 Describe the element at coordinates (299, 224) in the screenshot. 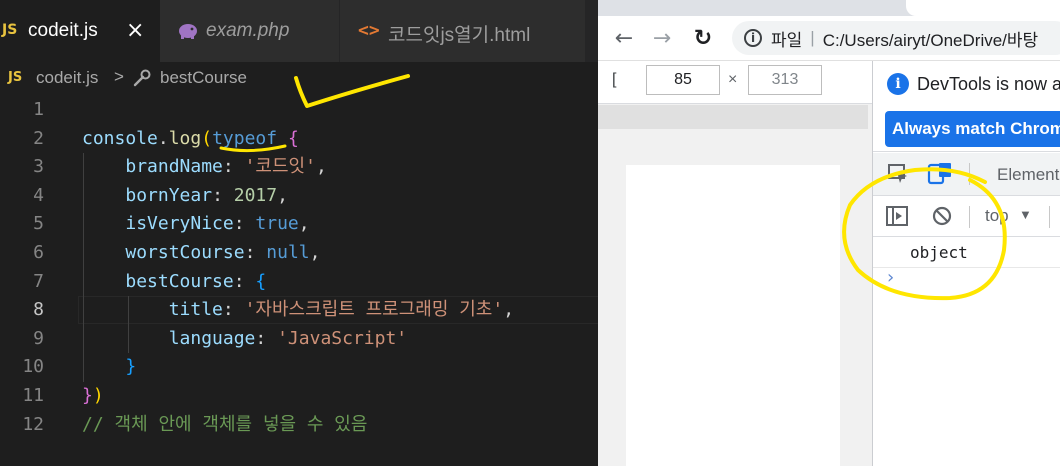

I see `code-line: 5 isVeryNice: true,` at that location.